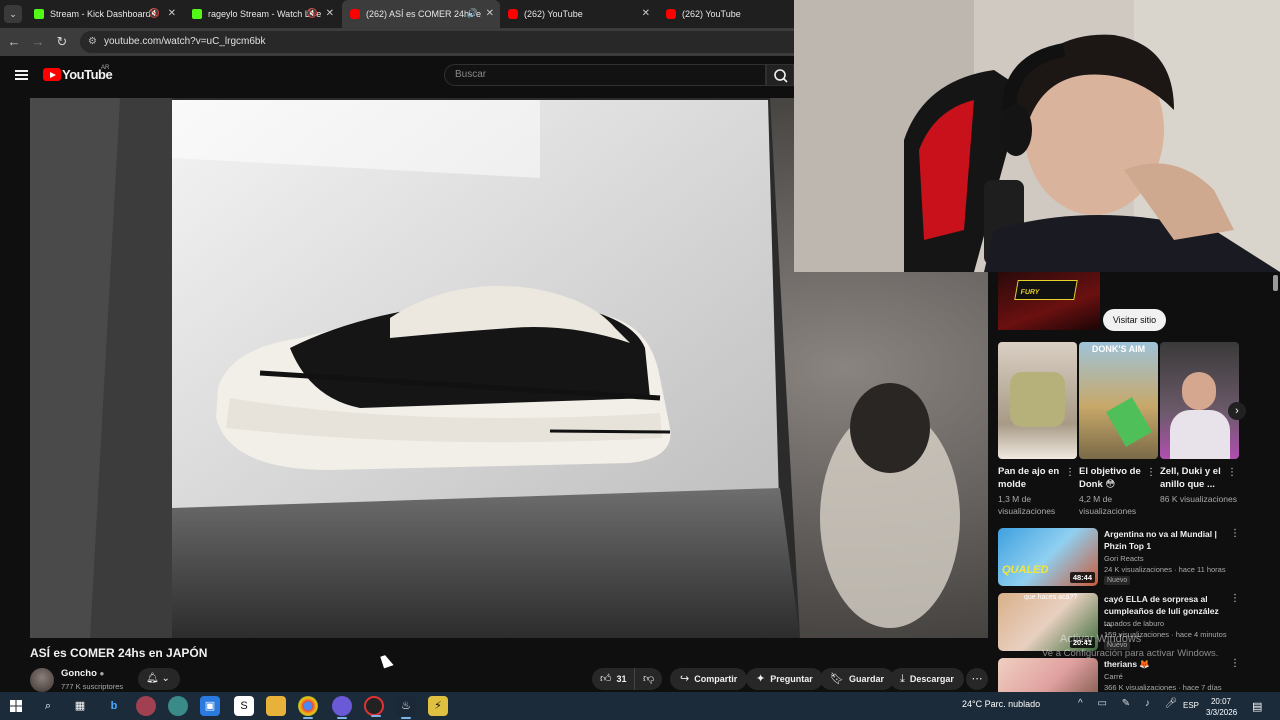 The width and height of the screenshot is (1280, 720). Describe the element at coordinates (406, 707) in the screenshot. I see `steam-icon: ♨` at that location.